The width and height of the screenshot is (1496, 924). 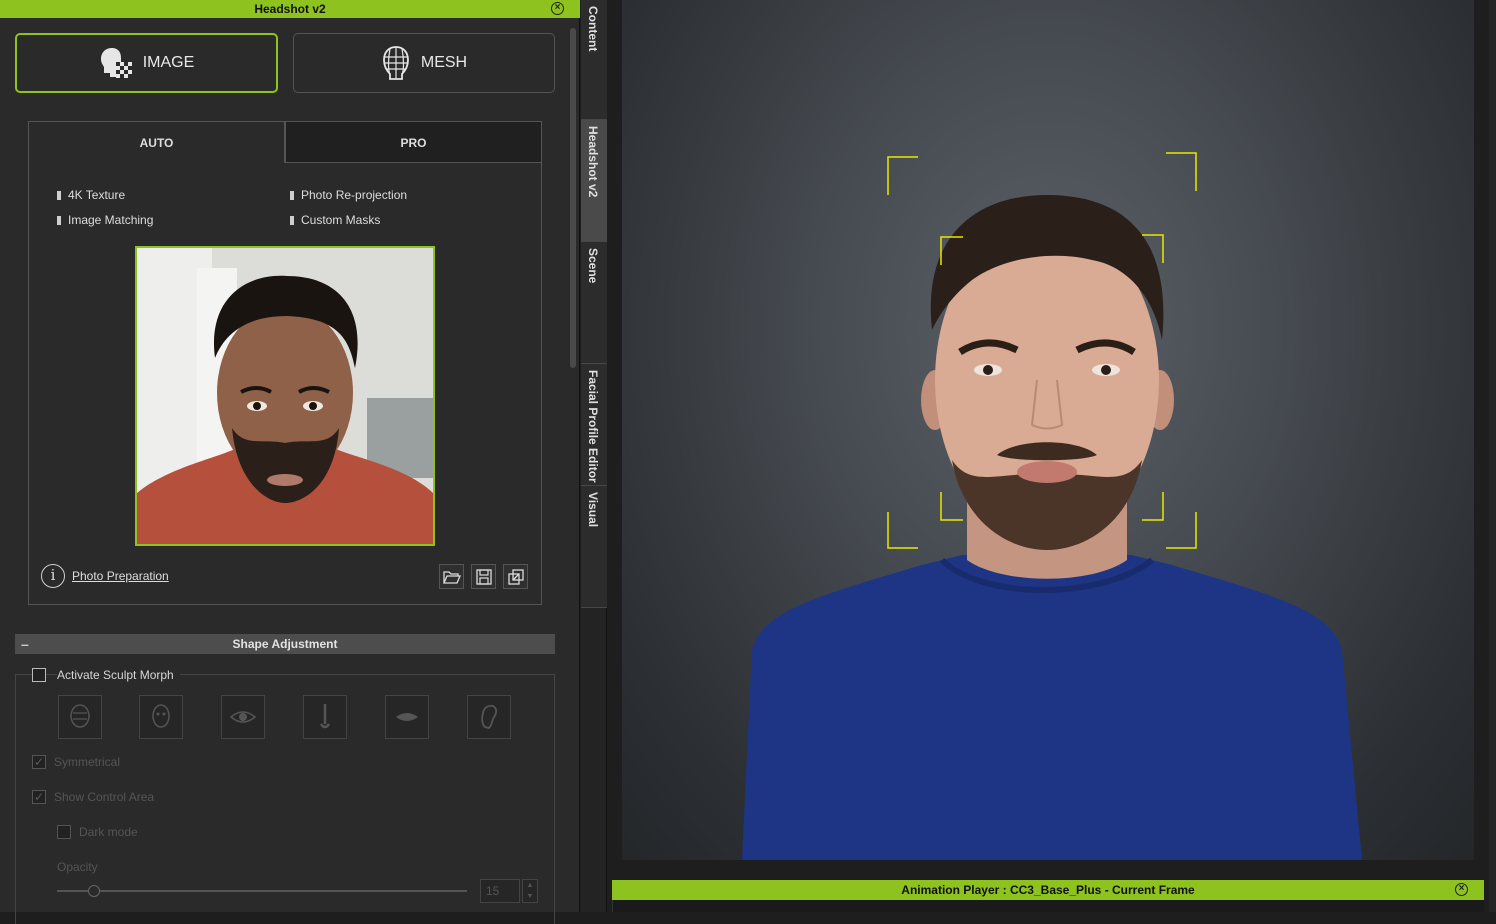 I want to click on viewport-scrollbar, so click(x=1492, y=456).